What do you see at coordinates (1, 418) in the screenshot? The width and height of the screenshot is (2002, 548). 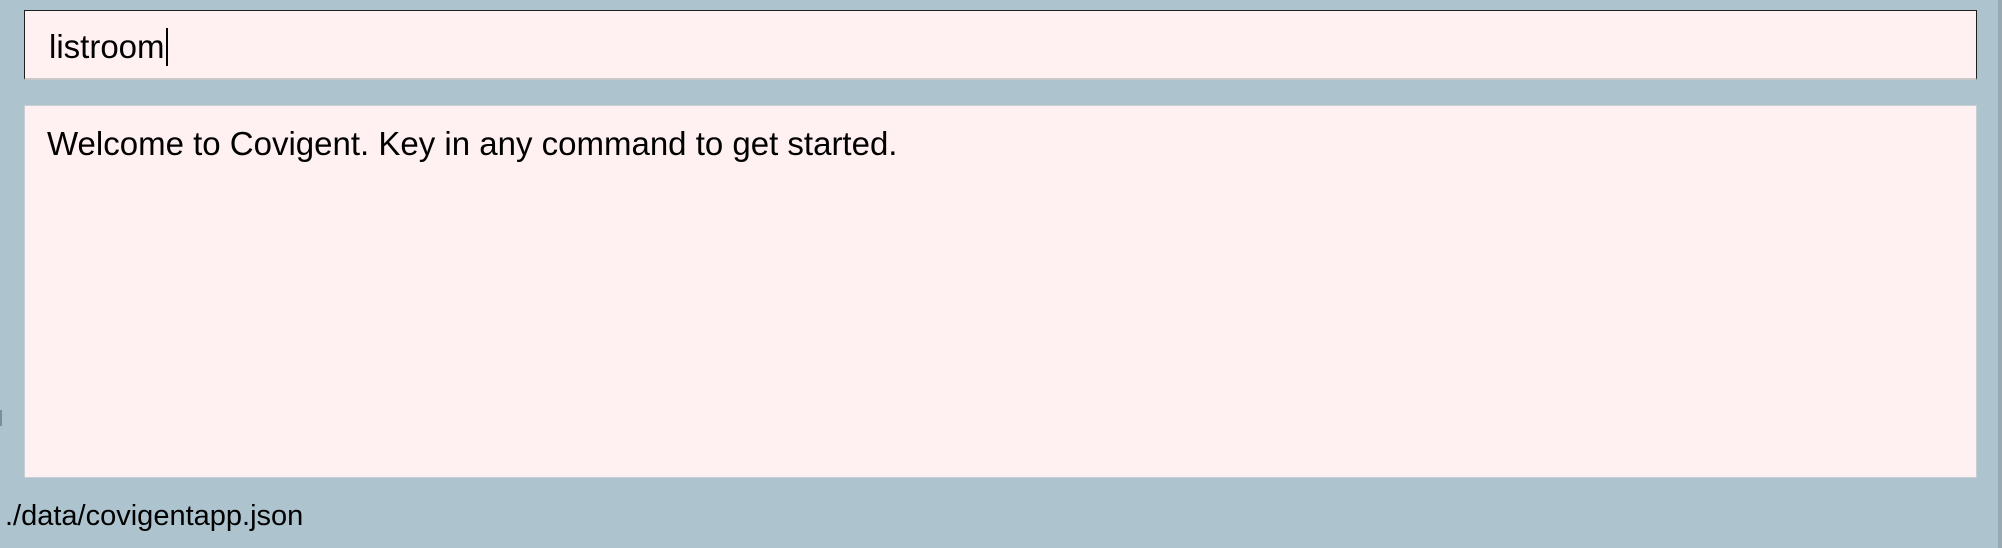 I see `window-left-resize-handle` at bounding box center [1, 418].